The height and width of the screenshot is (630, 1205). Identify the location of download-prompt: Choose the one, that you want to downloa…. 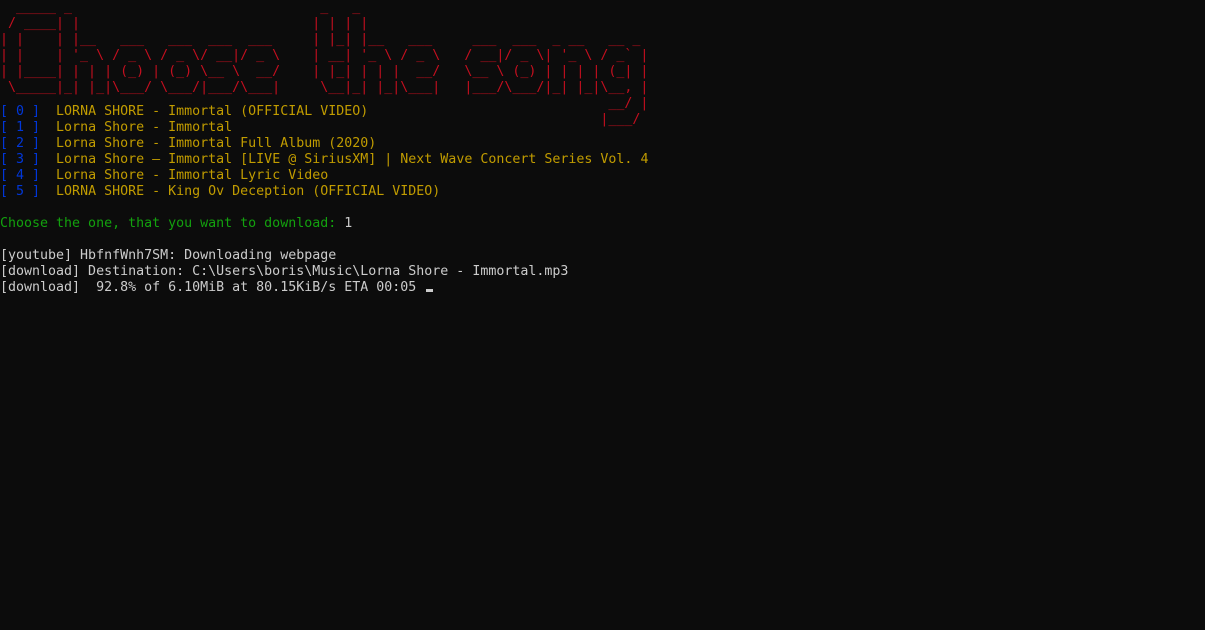
(176, 224).